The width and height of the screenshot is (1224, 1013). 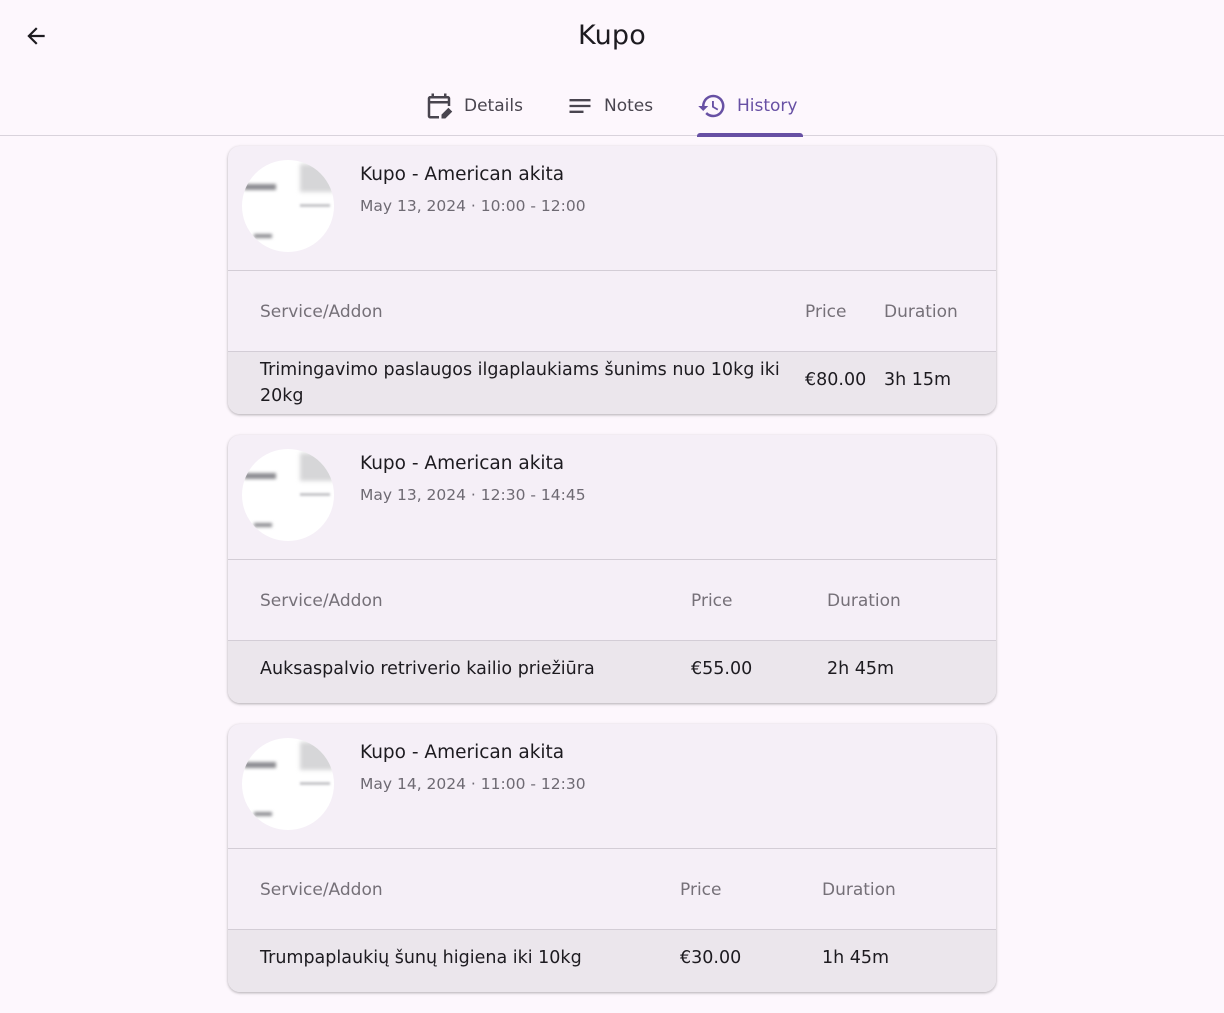 I want to click on service-duration: 2h 45m, so click(x=861, y=669).